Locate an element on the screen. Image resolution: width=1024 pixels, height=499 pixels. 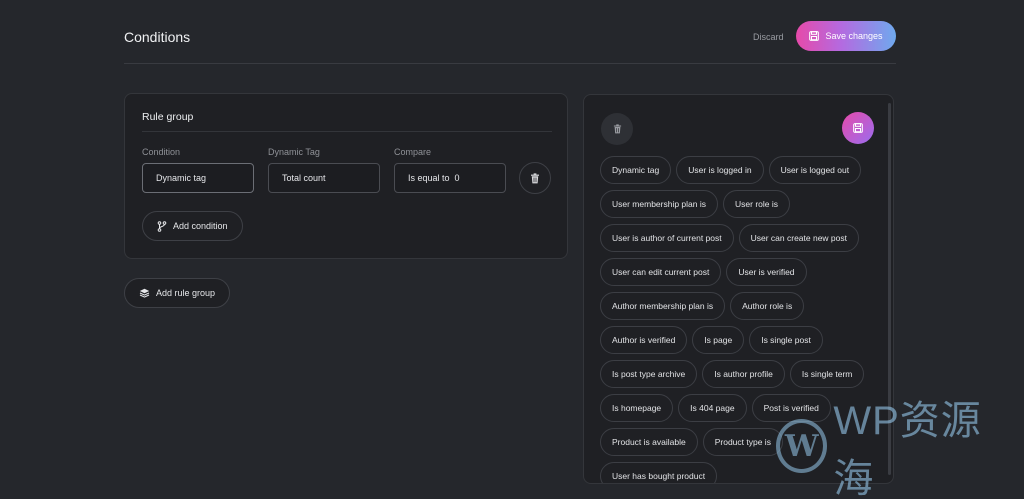
condition-chip: Is single term is located at coordinates (827, 374).